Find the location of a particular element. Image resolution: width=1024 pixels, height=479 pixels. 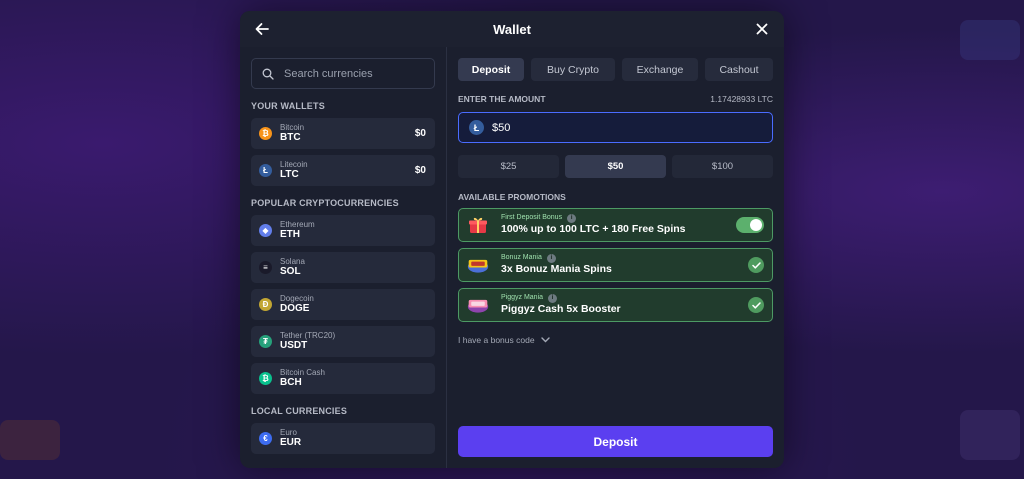

litecoin-icon: Ł is located at coordinates (476, 127).